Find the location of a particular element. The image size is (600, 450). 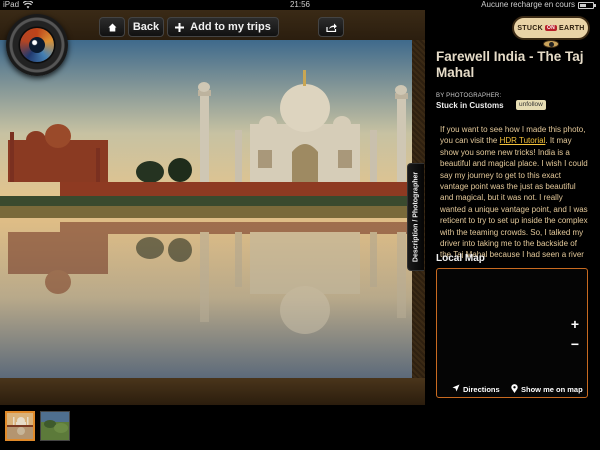

camera-lens-logo is located at coordinates (37, 45).